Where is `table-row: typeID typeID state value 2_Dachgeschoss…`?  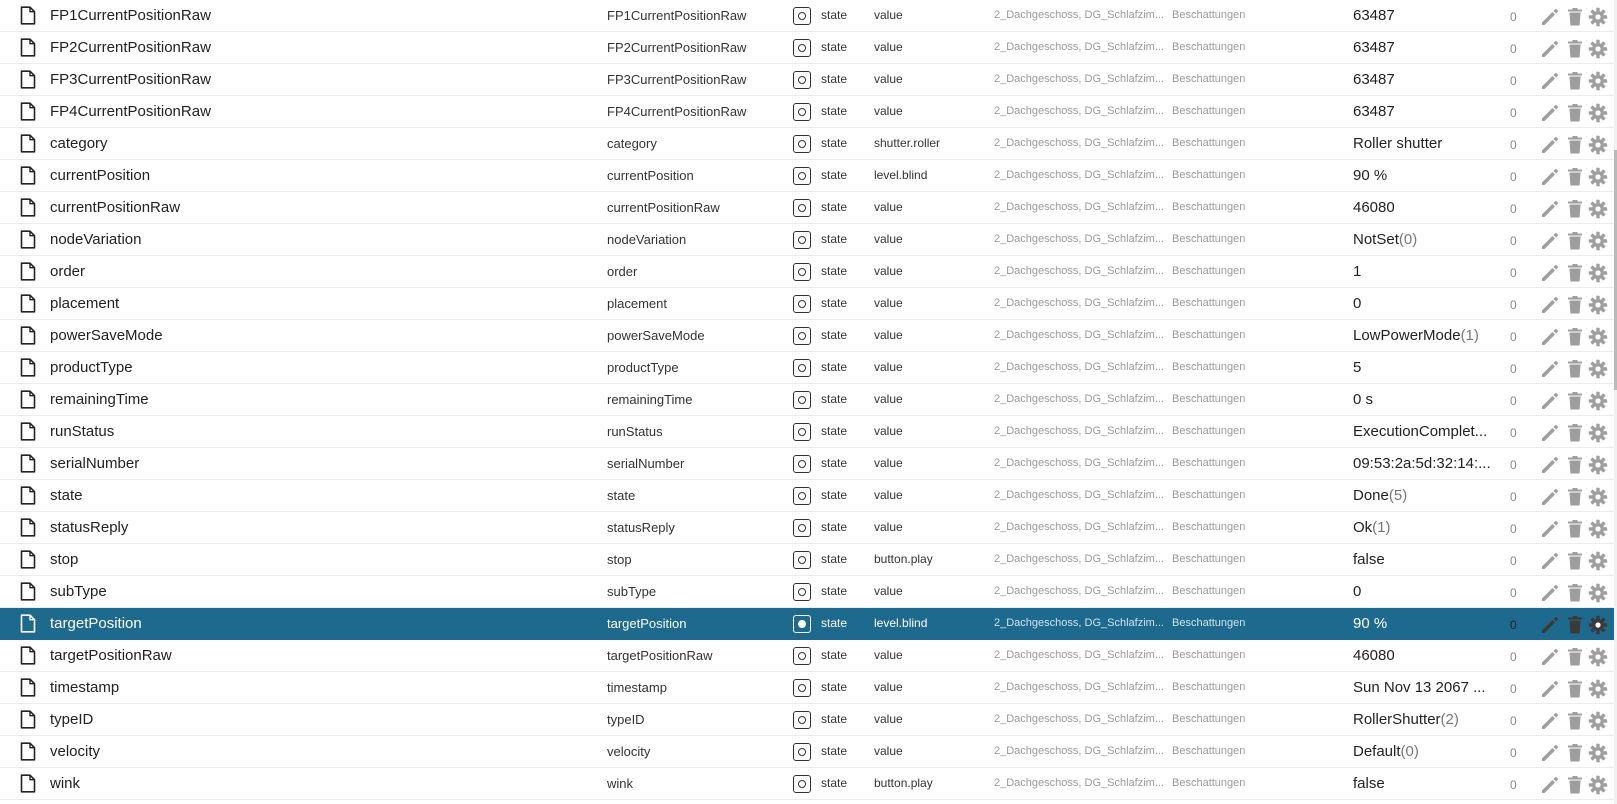 table-row: typeID typeID state value 2_Dachgeschoss… is located at coordinates (808, 720).